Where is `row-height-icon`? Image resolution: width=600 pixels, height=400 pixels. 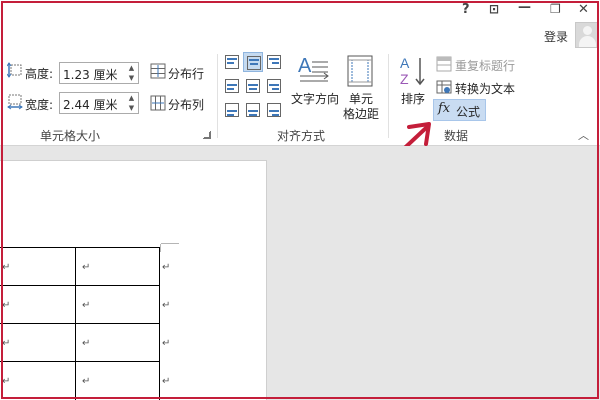 row-height-icon is located at coordinates (14, 70).